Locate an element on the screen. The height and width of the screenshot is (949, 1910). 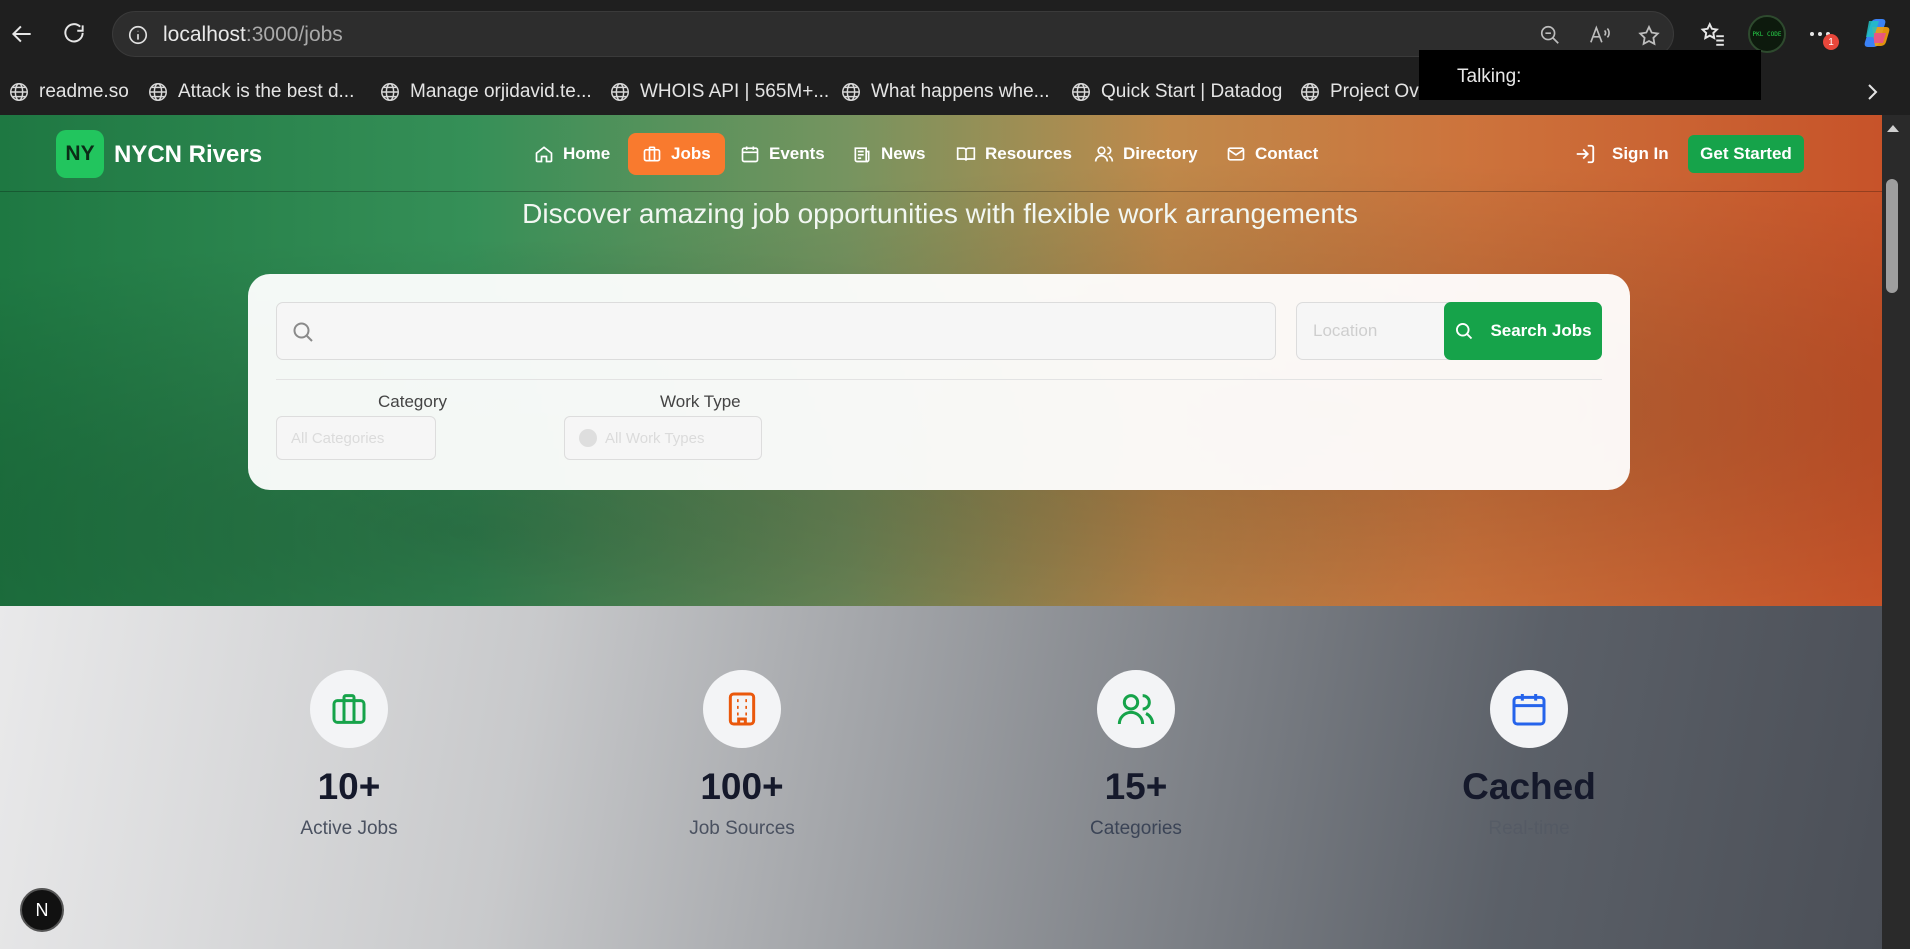
building-icon is located at coordinates (742, 709).